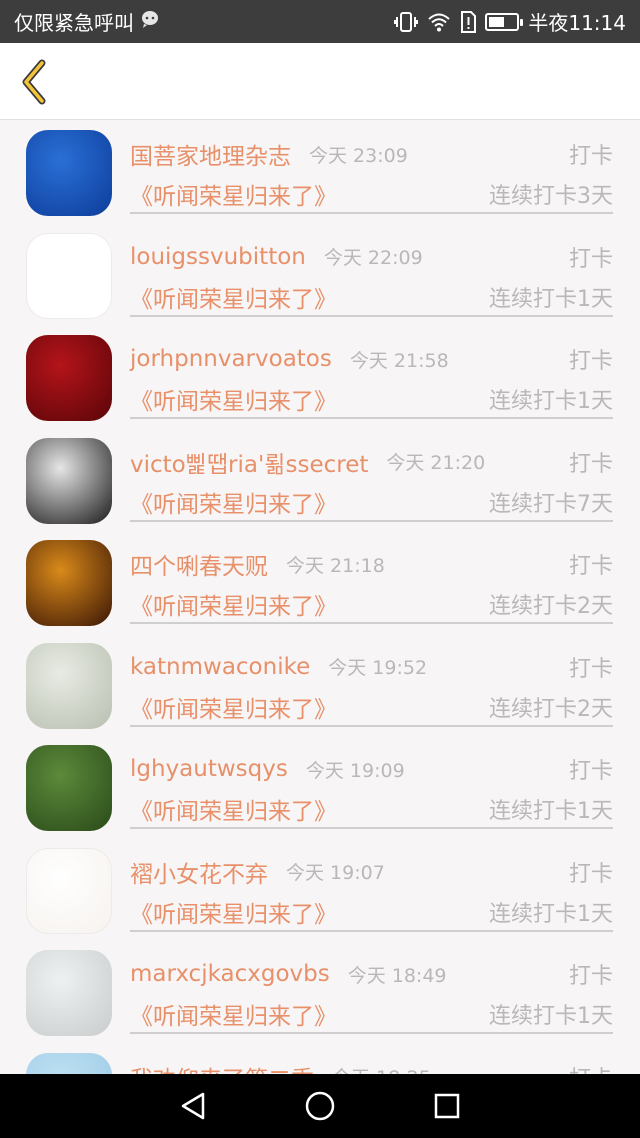 This screenshot has width=640, height=1138. Describe the element at coordinates (436, 463) in the screenshot. I see `checkin-time: 今天 21:20` at that location.